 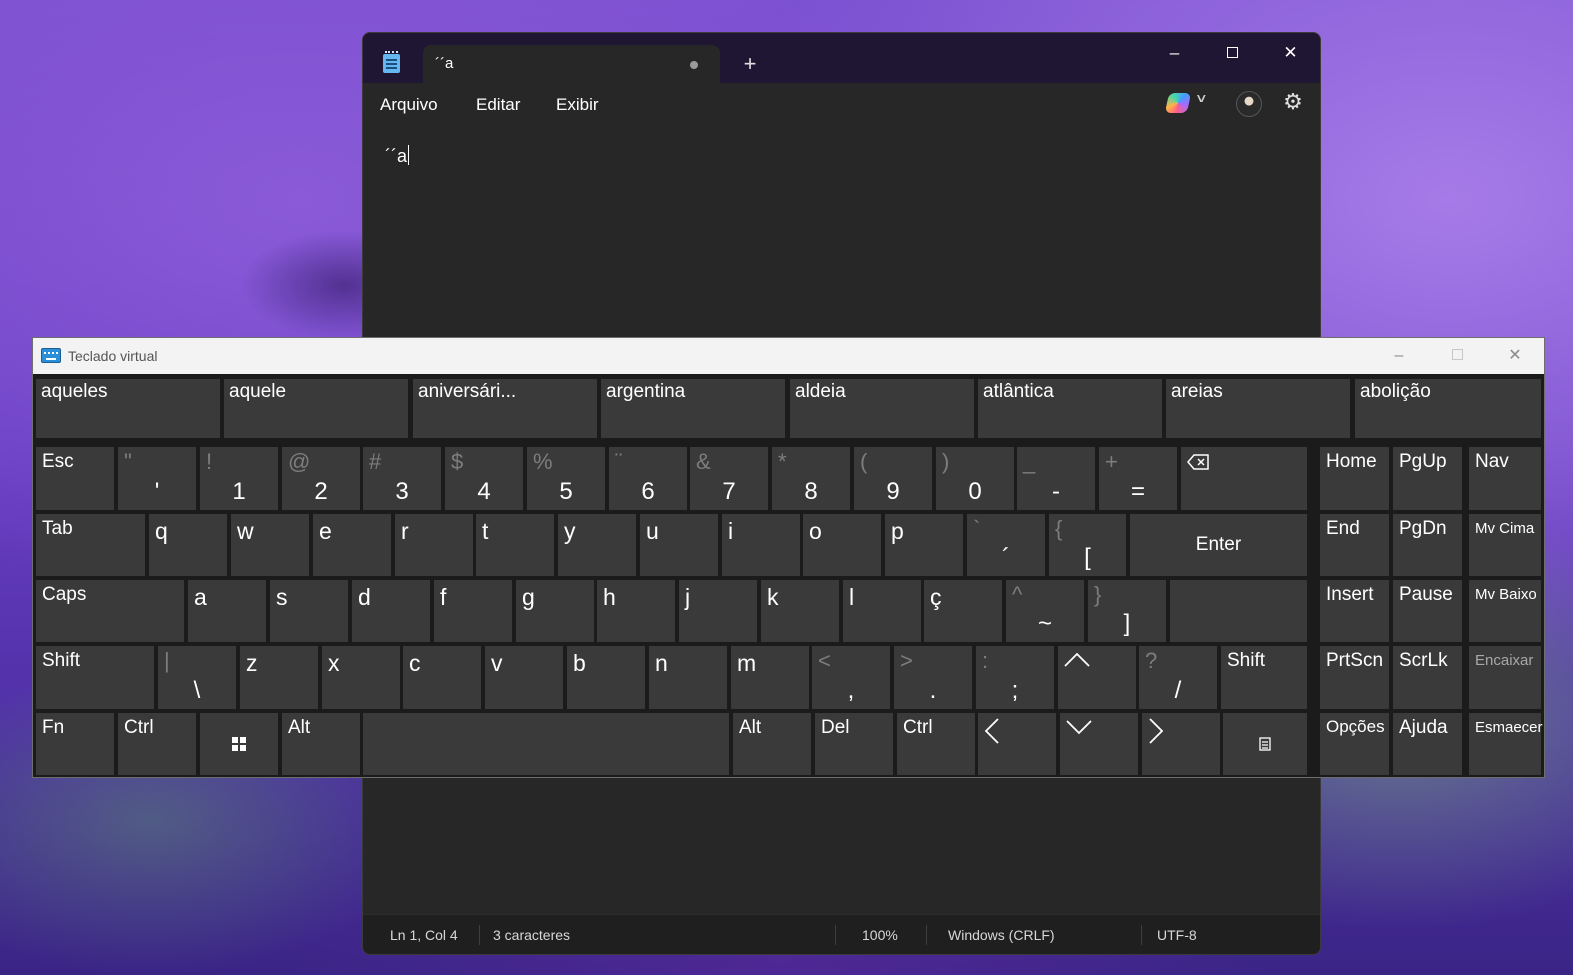 What do you see at coordinates (648, 478) in the screenshot?
I see `key-6: ¨ 6` at bounding box center [648, 478].